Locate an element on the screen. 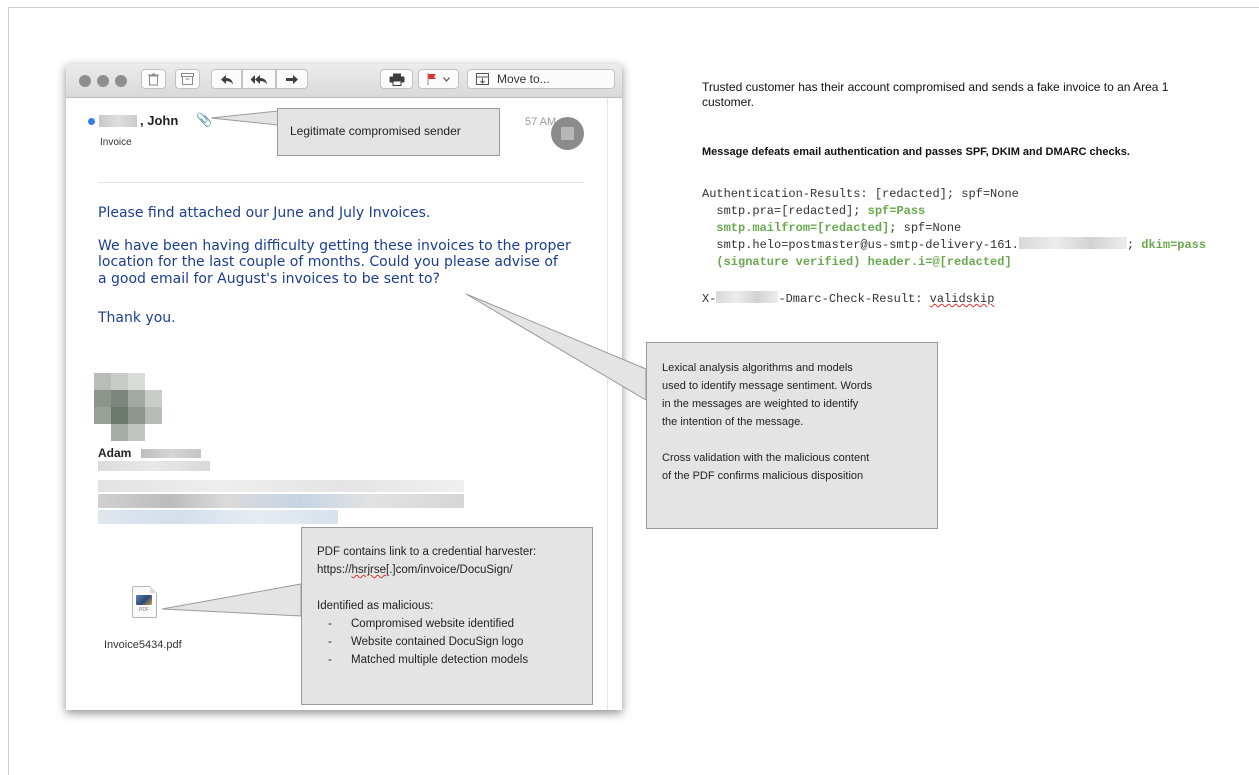 The width and height of the screenshot is (1259, 775). chevron-down-icon is located at coordinates (446, 79).